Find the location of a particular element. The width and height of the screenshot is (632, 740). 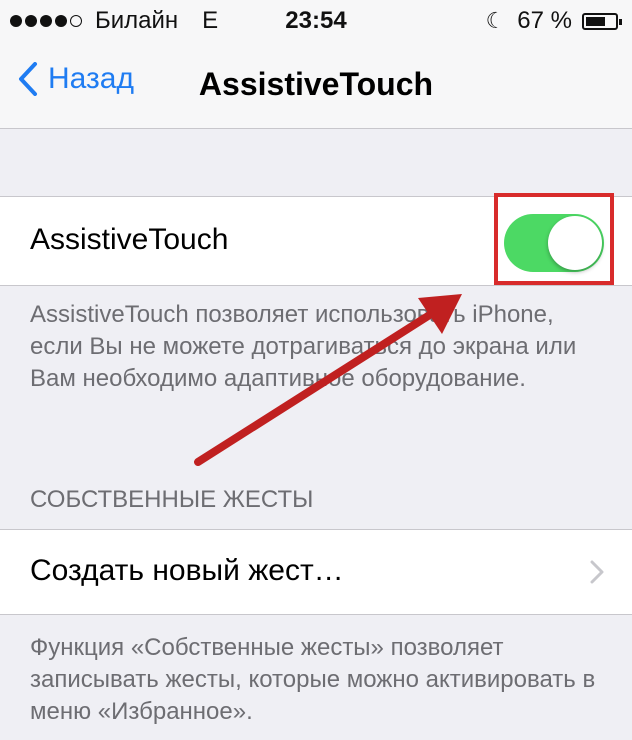

do-not-disturb-moon-icon: ☾ is located at coordinates (495, 20).